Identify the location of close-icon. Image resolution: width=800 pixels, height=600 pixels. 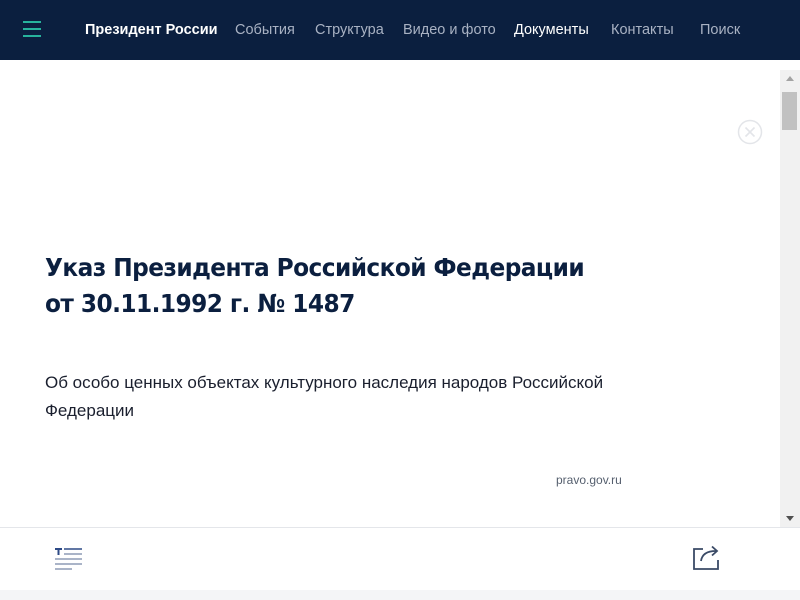
(750, 132).